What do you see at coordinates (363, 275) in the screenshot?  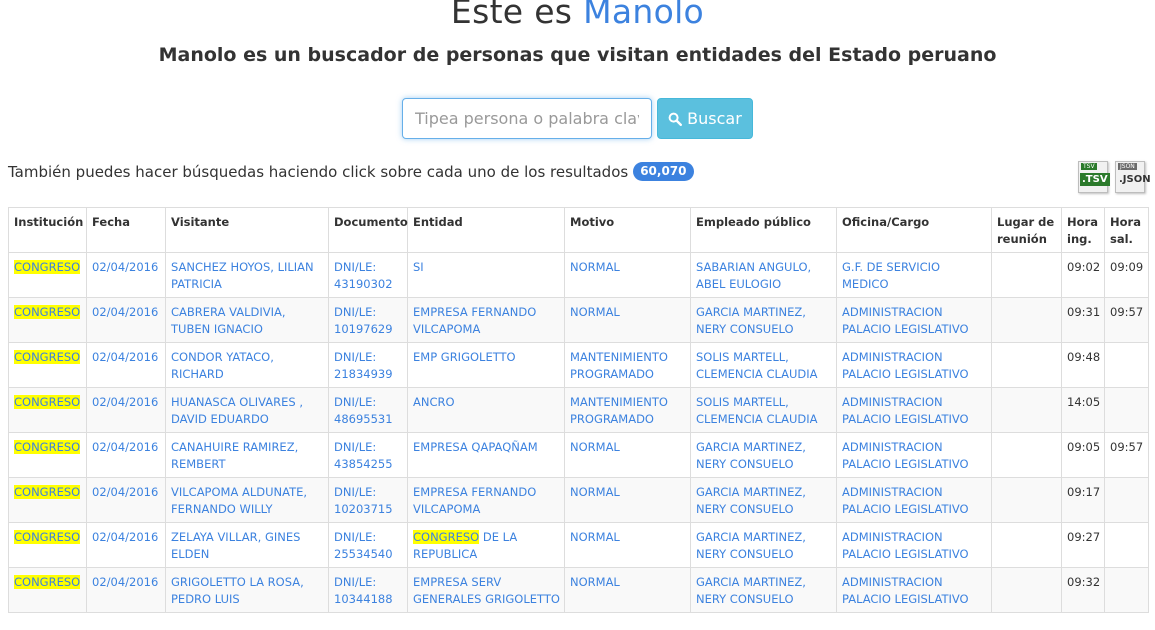 I see `documento-link: DNI/LE: 43190302` at bounding box center [363, 275].